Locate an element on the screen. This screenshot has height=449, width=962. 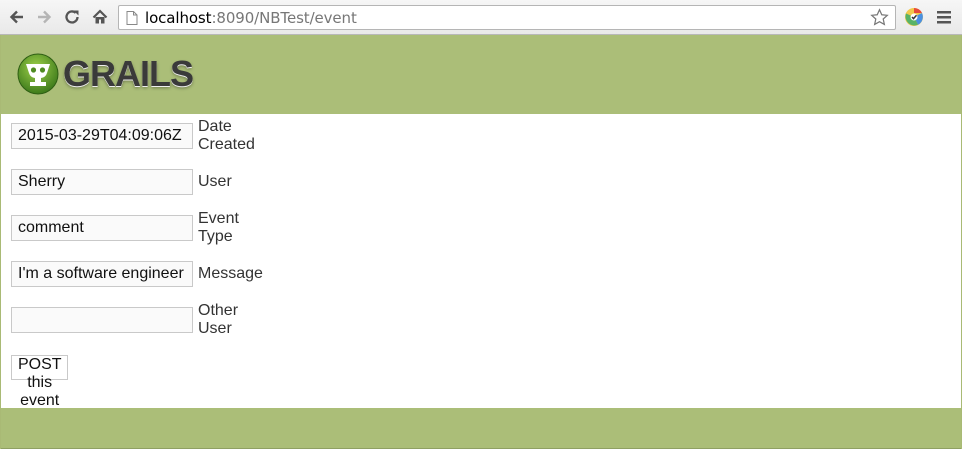
reload-icon is located at coordinates (72, 17).